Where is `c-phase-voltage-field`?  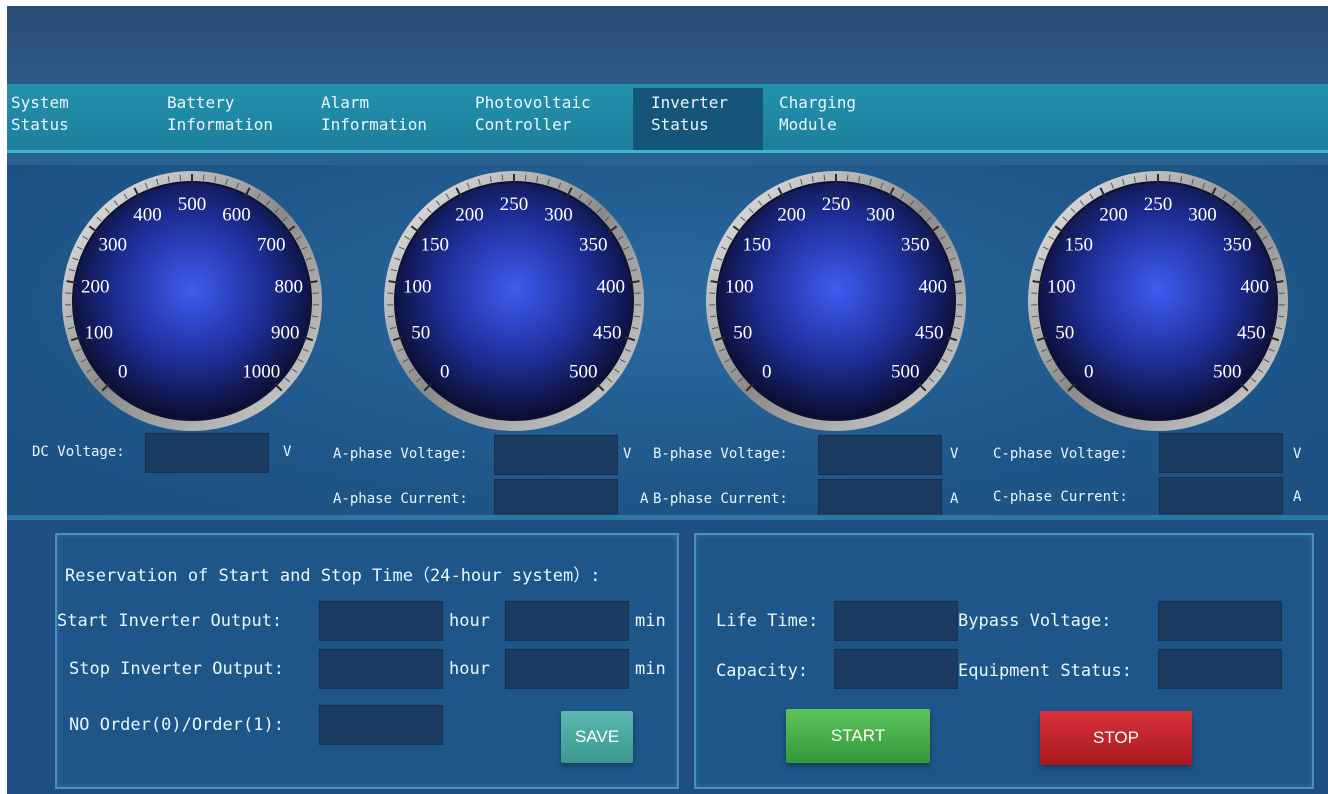 c-phase-voltage-field is located at coordinates (1221, 453).